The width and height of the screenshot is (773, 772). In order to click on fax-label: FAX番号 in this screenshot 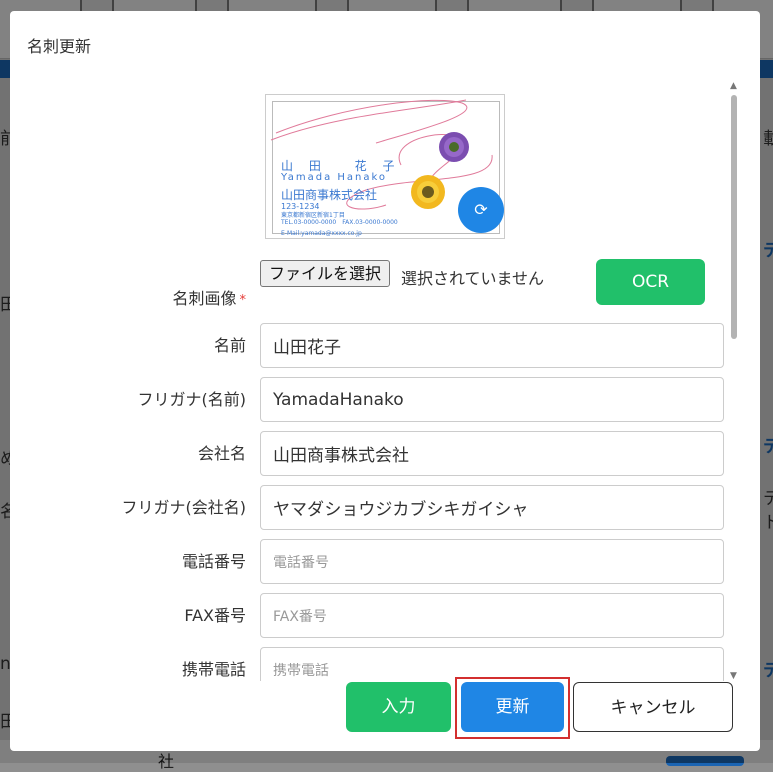, I will do `click(215, 615)`.